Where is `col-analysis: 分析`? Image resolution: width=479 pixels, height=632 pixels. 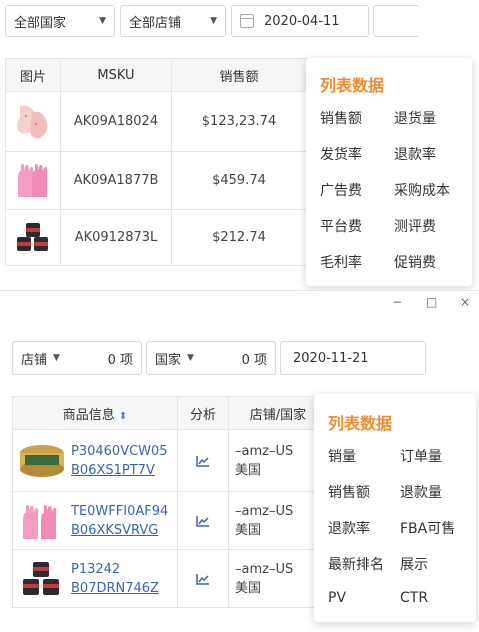 col-analysis: 分析 is located at coordinates (203, 413).